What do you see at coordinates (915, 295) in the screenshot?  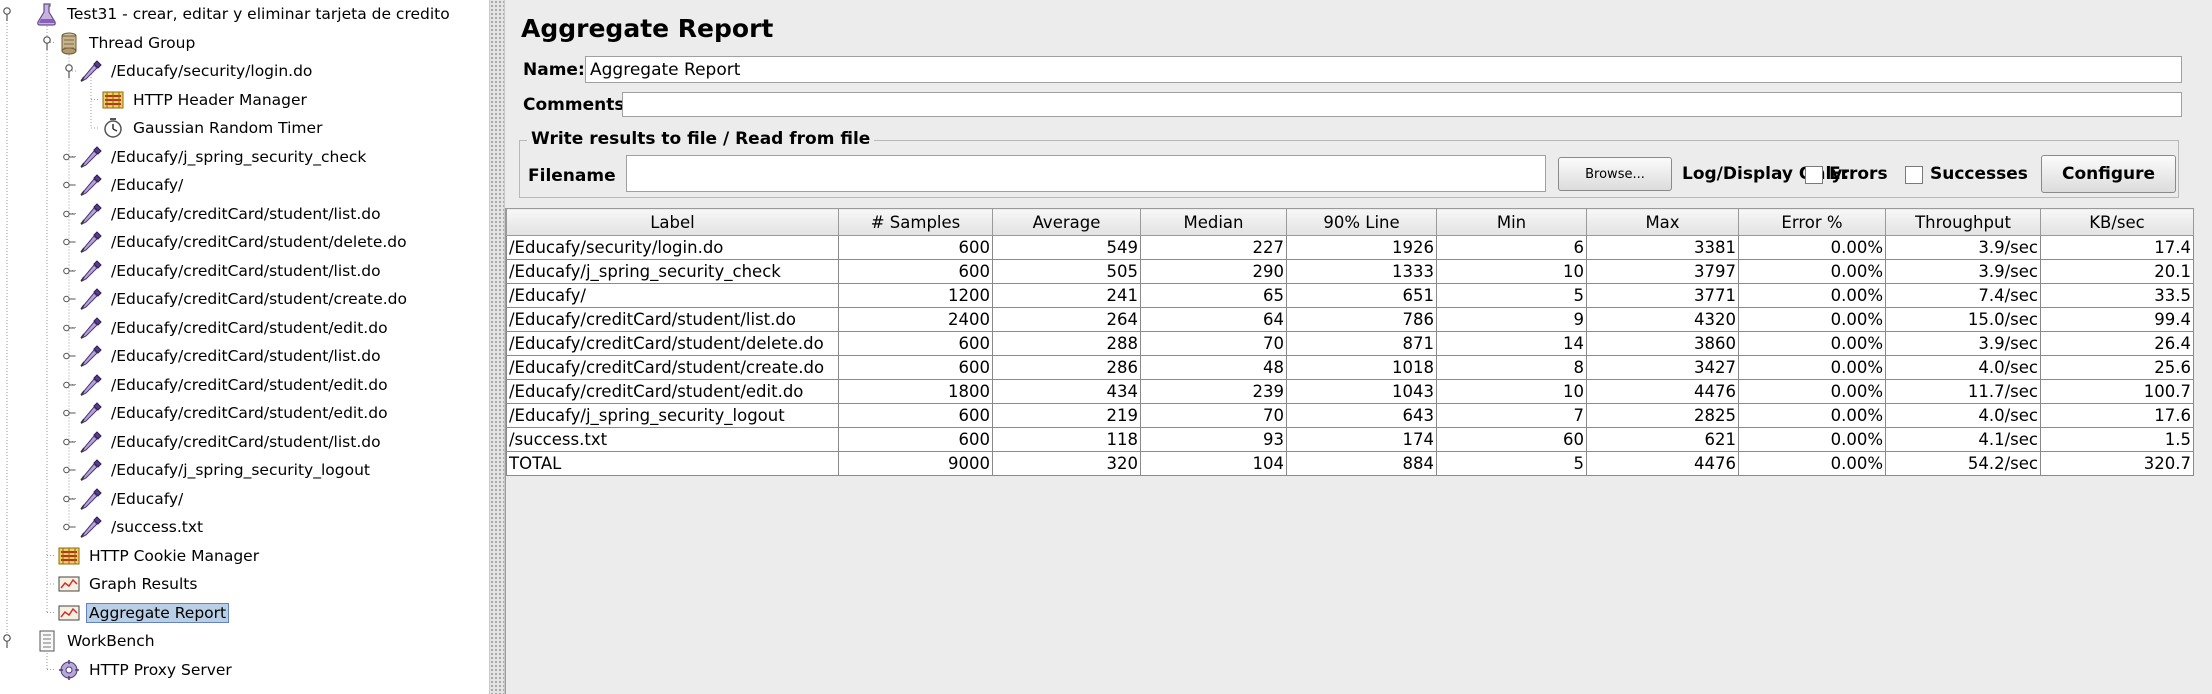 I see `table-cell: 1200` at bounding box center [915, 295].